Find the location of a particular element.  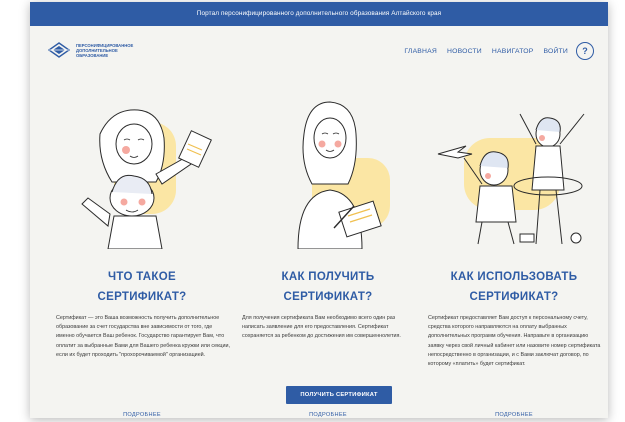

nav-home: ГЛАВНАЯ is located at coordinates (420, 51).